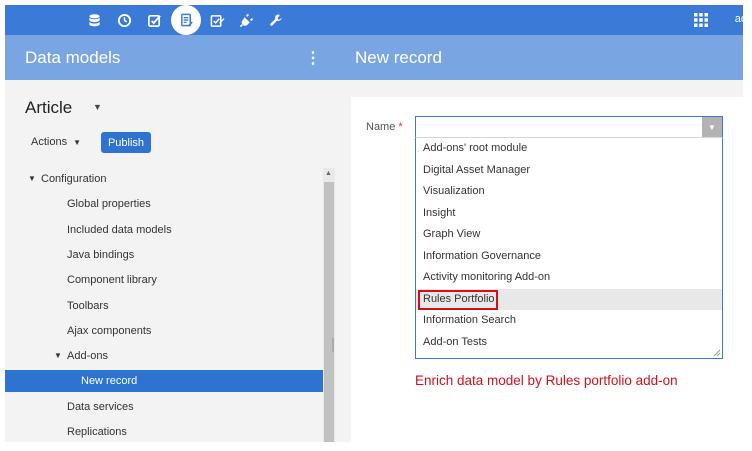  I want to click on tree-item: Java bindings, so click(164, 255).